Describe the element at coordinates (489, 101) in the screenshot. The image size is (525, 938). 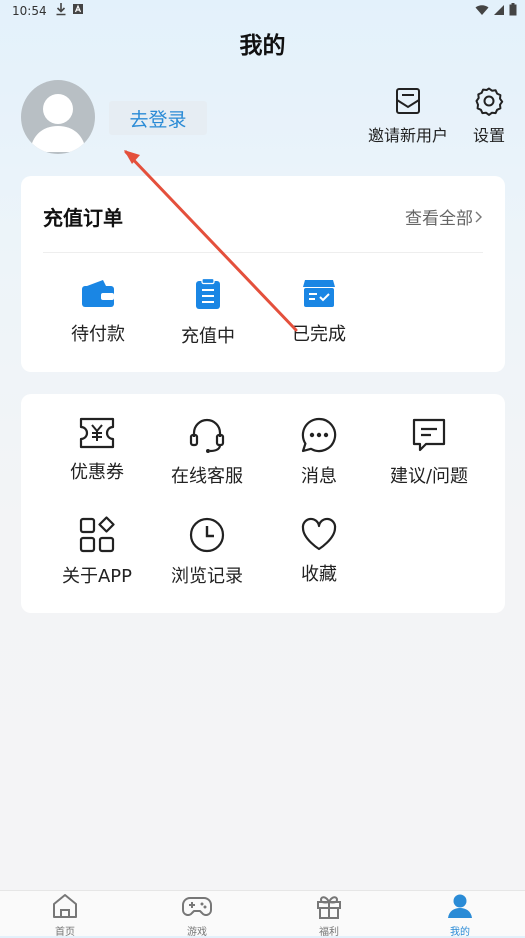
I see `gear-icon` at that location.